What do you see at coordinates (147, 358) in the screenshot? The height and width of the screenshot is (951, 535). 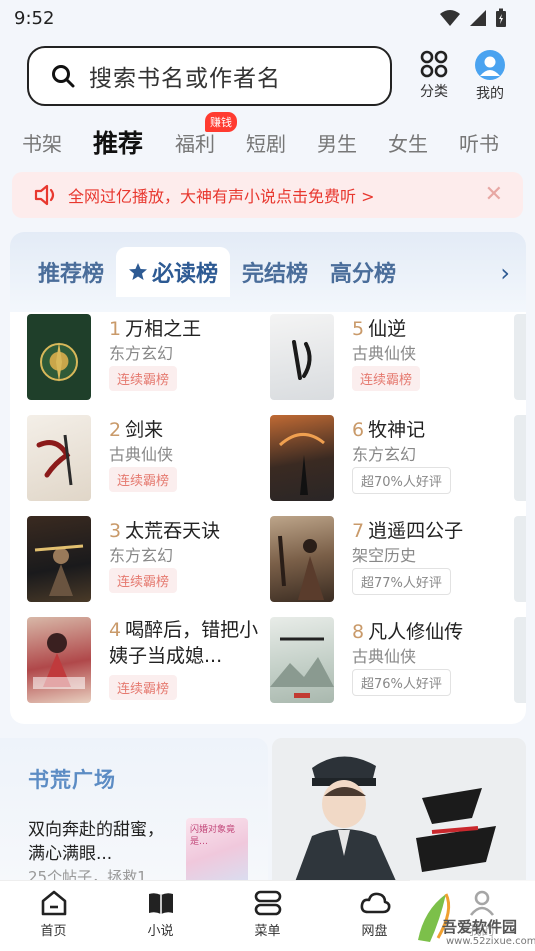 I see `book-item: 1 万相之王 东方玄幻 连续霸榜` at bounding box center [147, 358].